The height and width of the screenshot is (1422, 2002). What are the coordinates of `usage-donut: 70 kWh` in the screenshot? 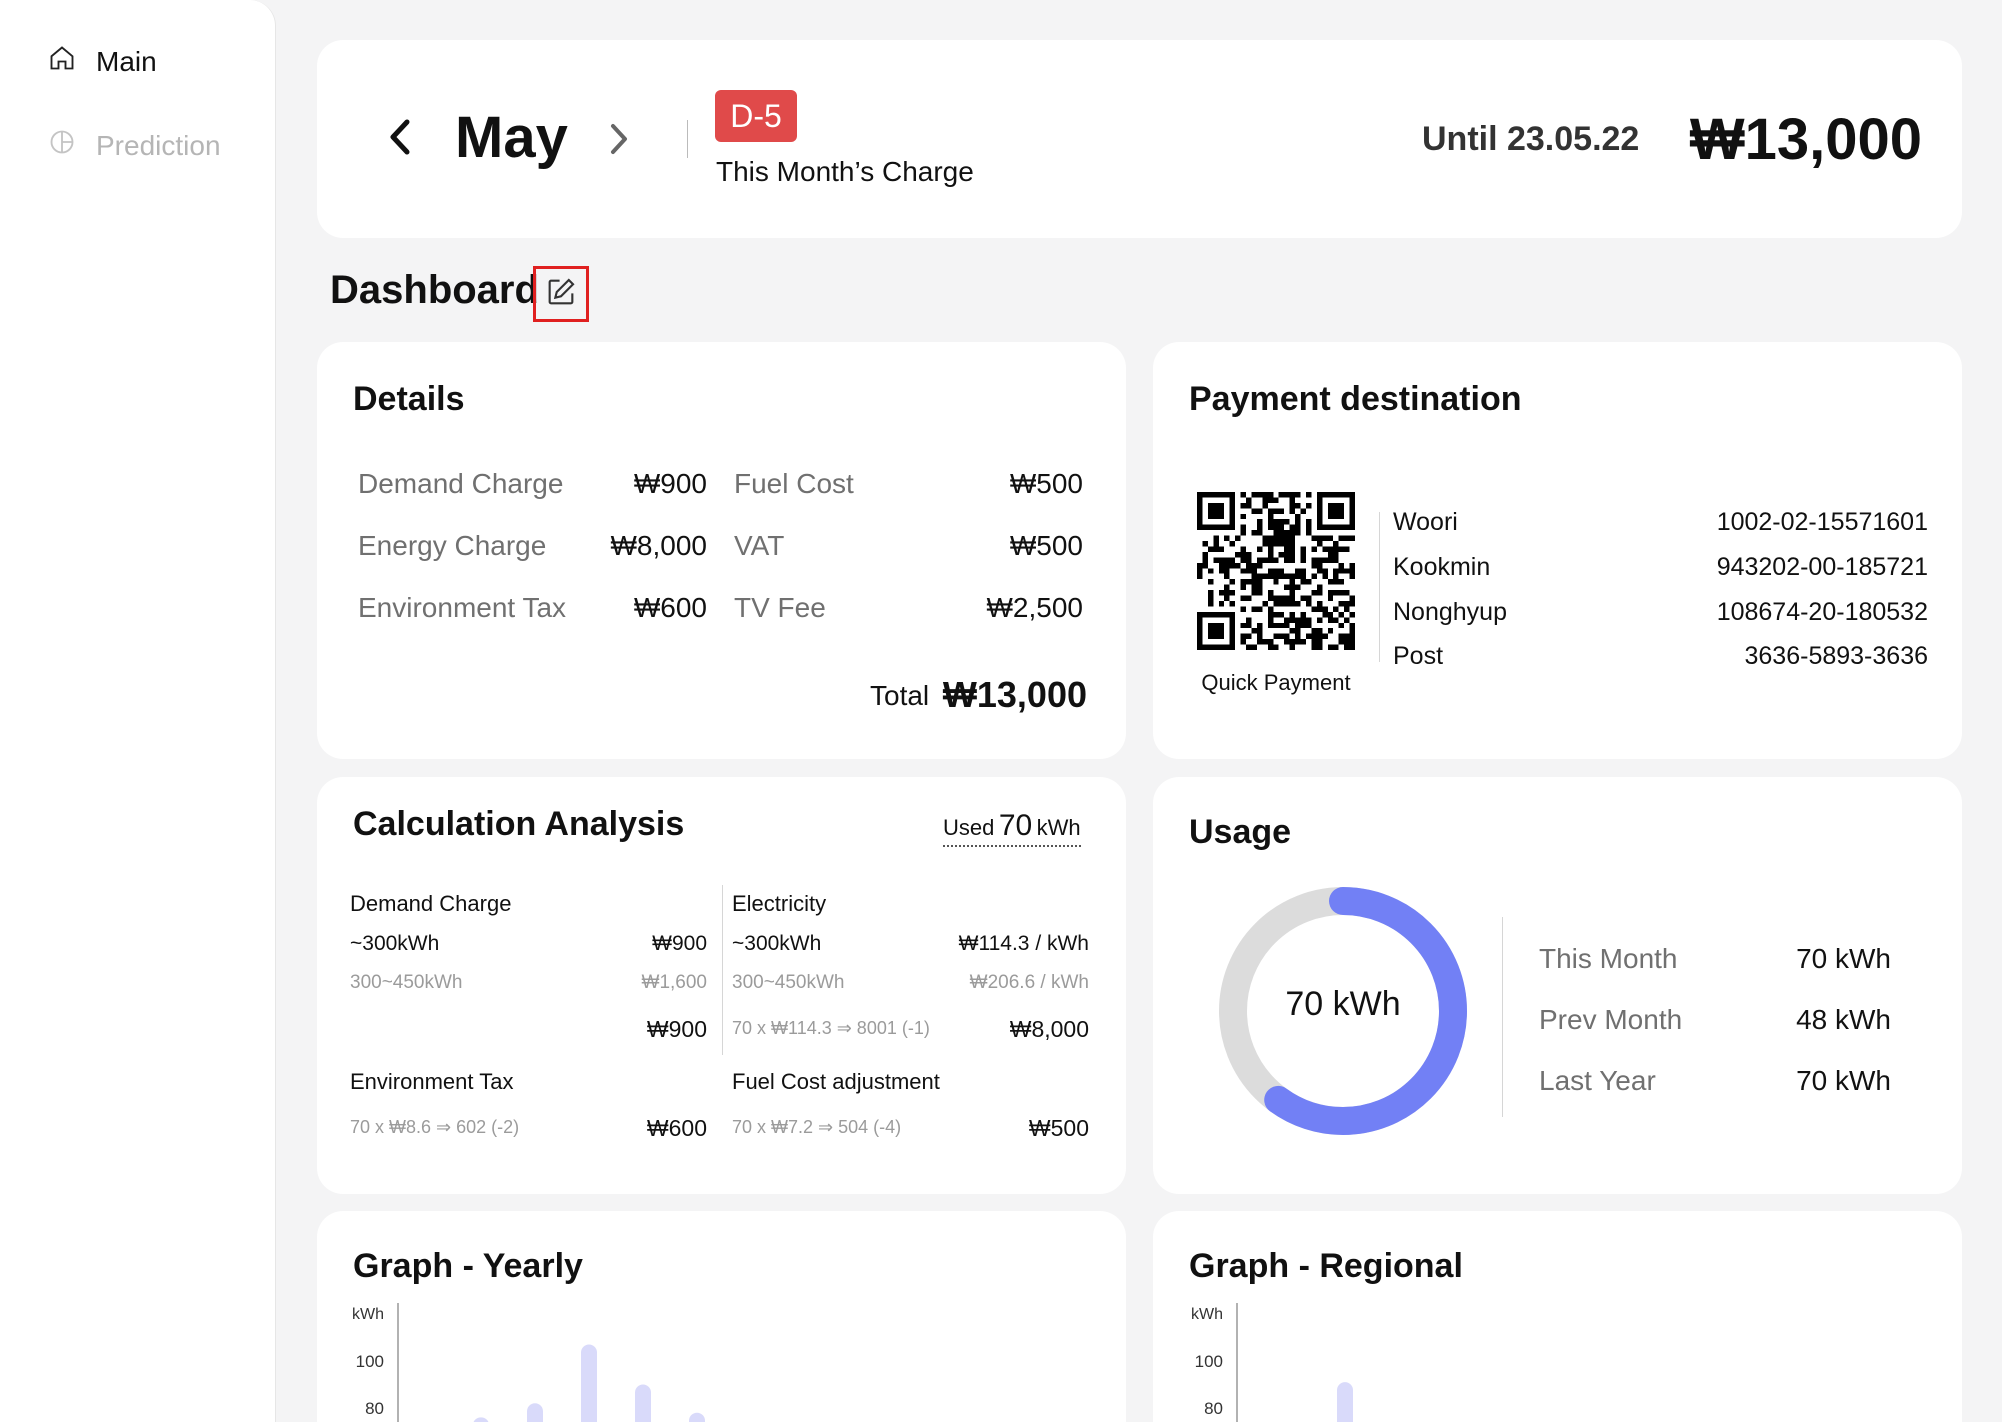 It's located at (1343, 1011).